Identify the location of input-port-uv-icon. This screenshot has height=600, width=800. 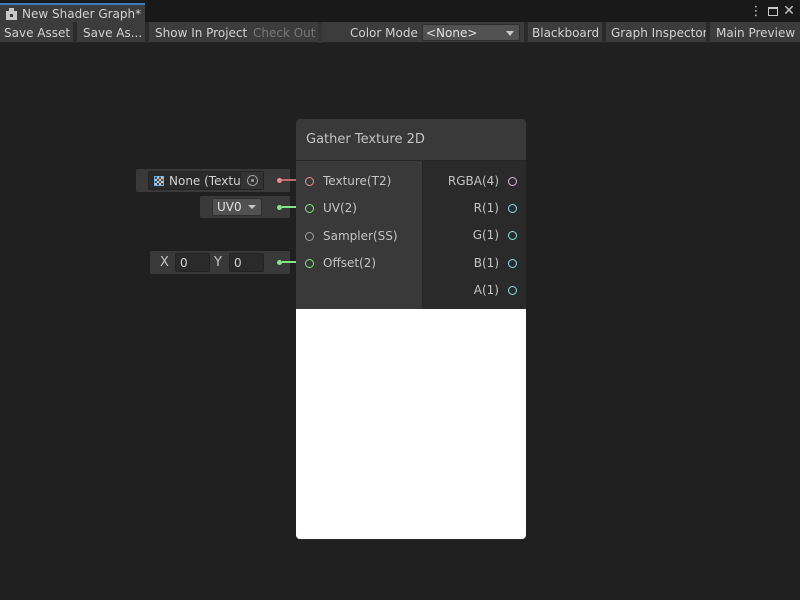
(309, 208).